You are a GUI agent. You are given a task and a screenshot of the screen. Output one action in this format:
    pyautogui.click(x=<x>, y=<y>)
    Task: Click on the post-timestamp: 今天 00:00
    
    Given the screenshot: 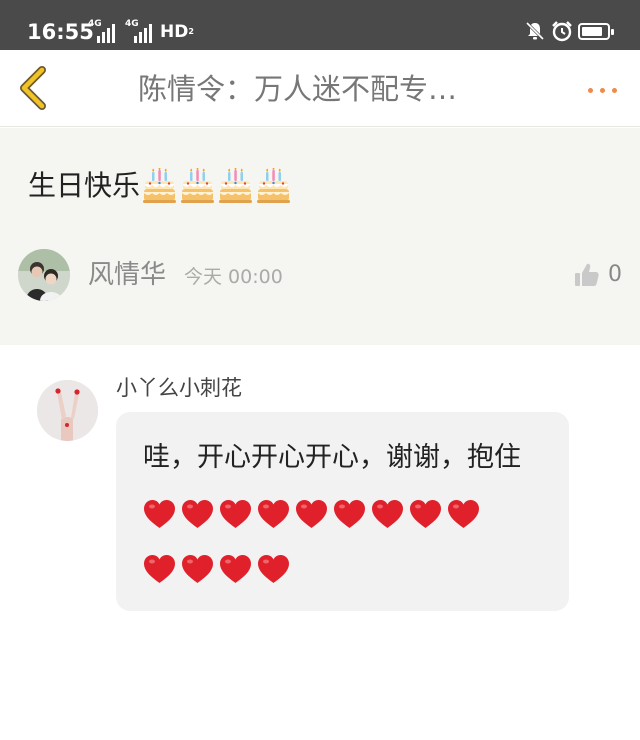 What is the action you would take?
    pyautogui.click(x=233, y=277)
    